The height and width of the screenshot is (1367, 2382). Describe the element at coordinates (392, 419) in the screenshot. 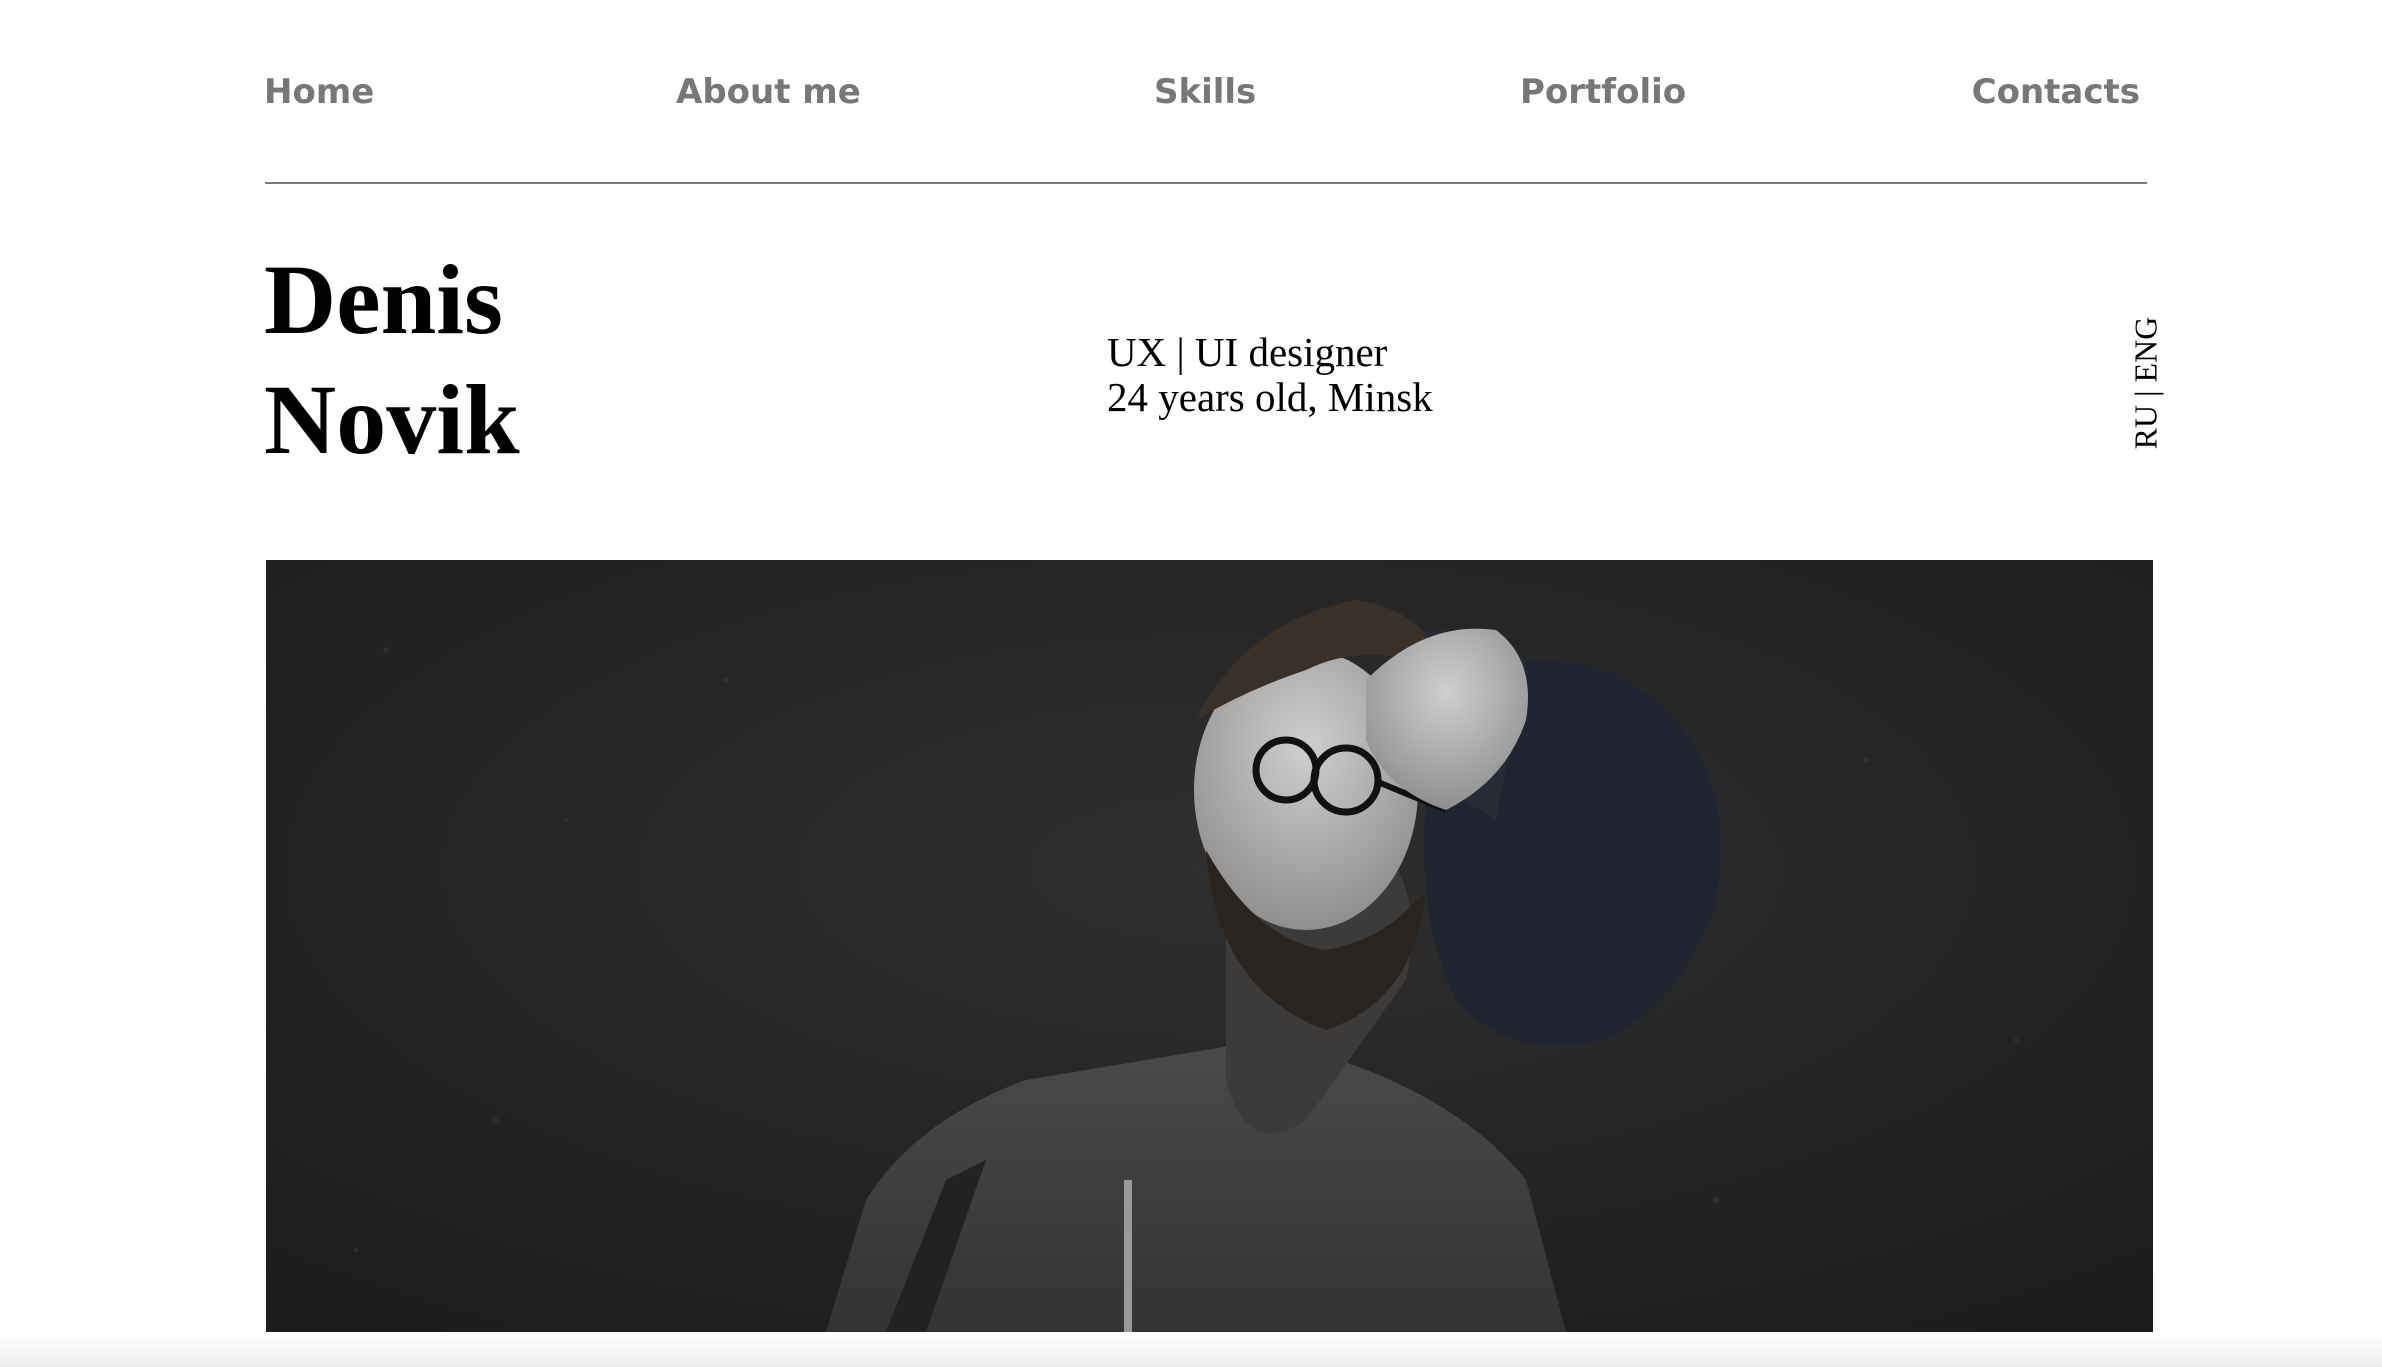

I see `hero-last-name: Novik` at that location.